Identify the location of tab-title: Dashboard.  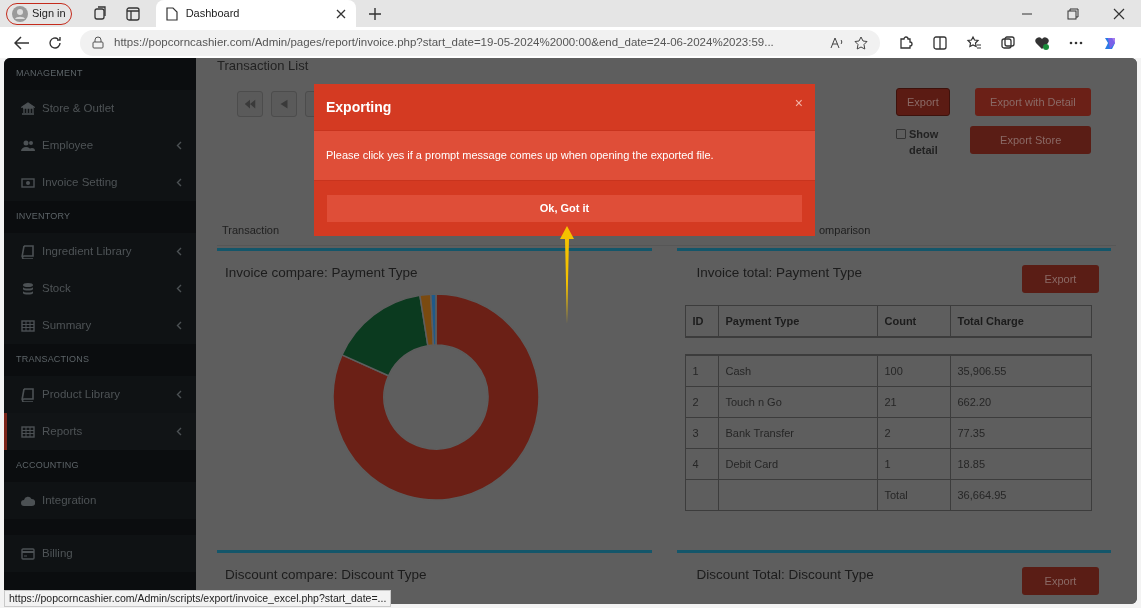
(213, 14).